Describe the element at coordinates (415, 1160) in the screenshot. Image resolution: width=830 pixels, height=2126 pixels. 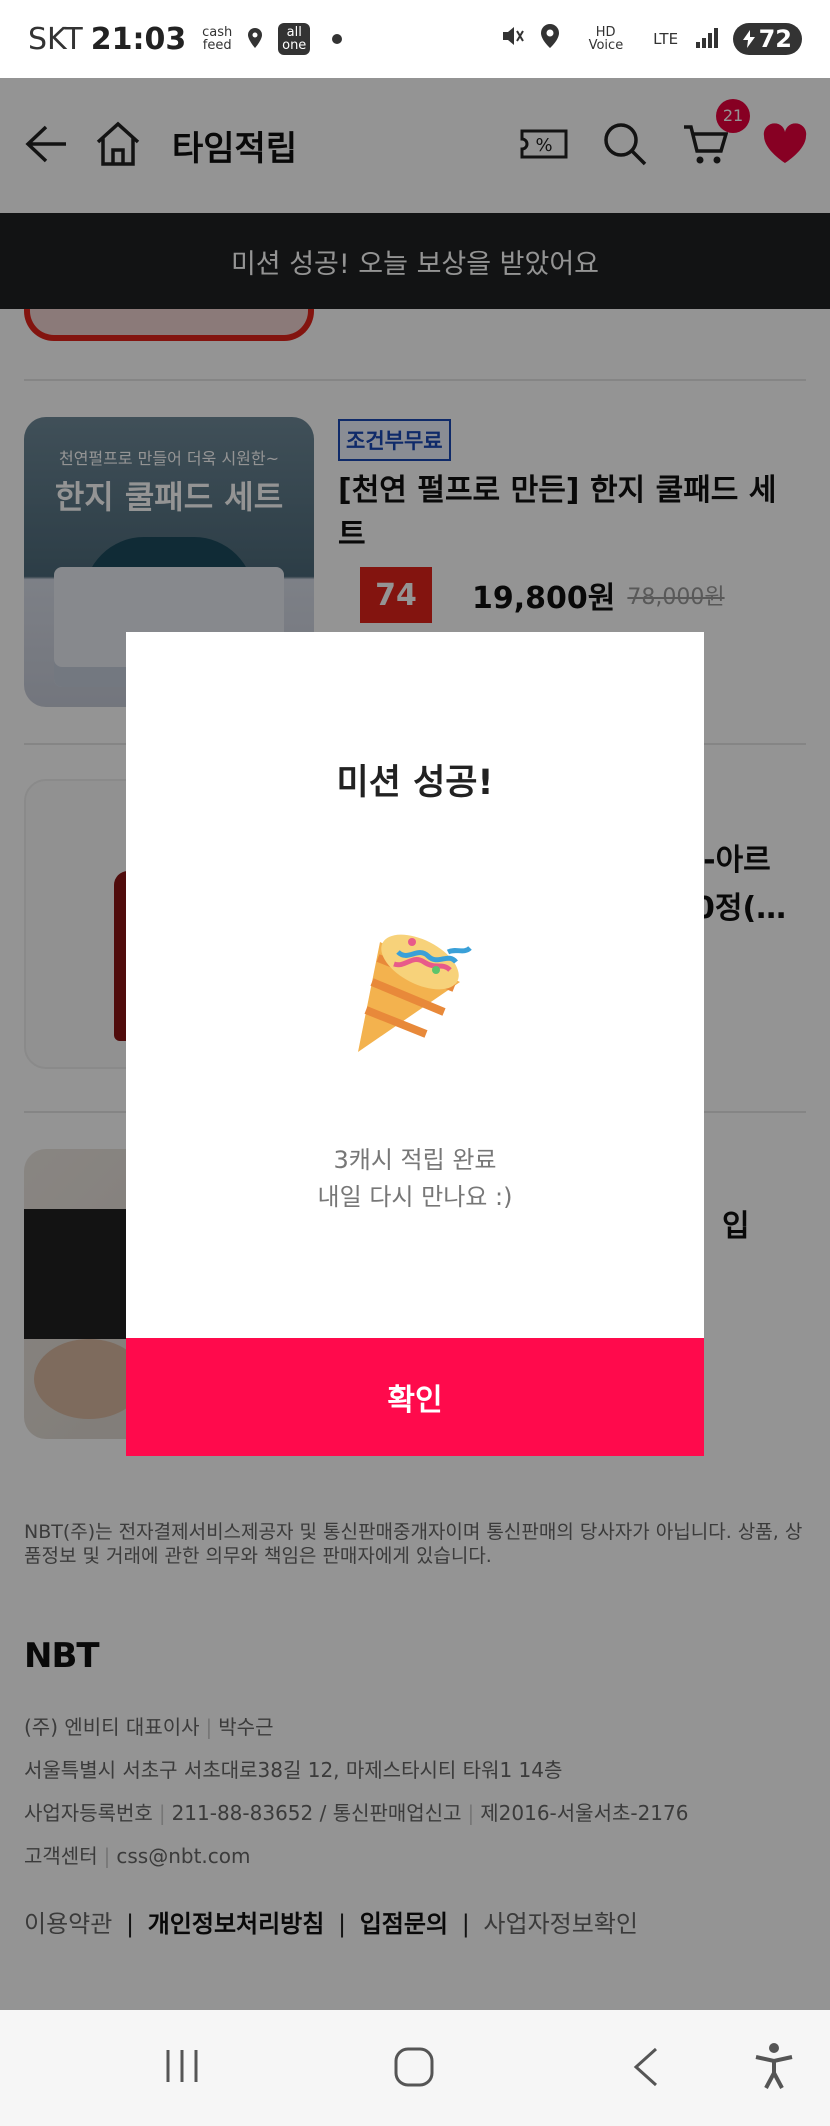
I see `reward-text: 3캐시 적립 완료` at that location.